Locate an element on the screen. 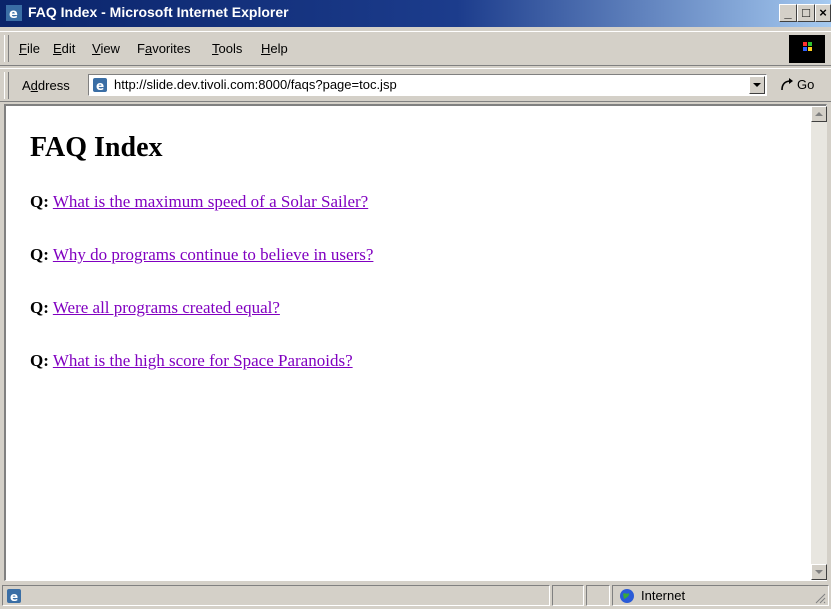 Image resolution: width=831 pixels, height=609 pixels. go-button: Go is located at coordinates (803, 86).